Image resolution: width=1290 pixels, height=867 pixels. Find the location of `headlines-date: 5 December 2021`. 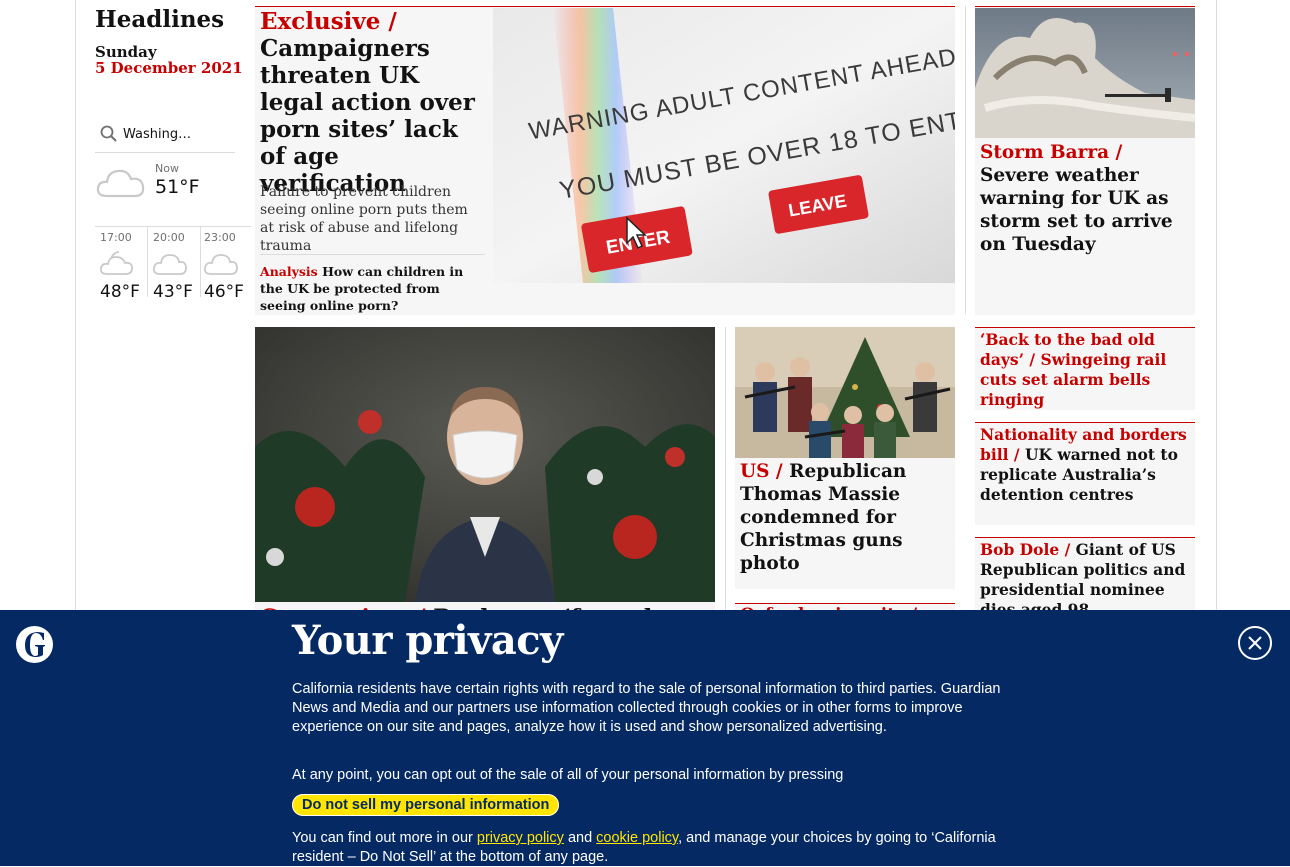

headlines-date: 5 December 2021 is located at coordinates (169, 68).